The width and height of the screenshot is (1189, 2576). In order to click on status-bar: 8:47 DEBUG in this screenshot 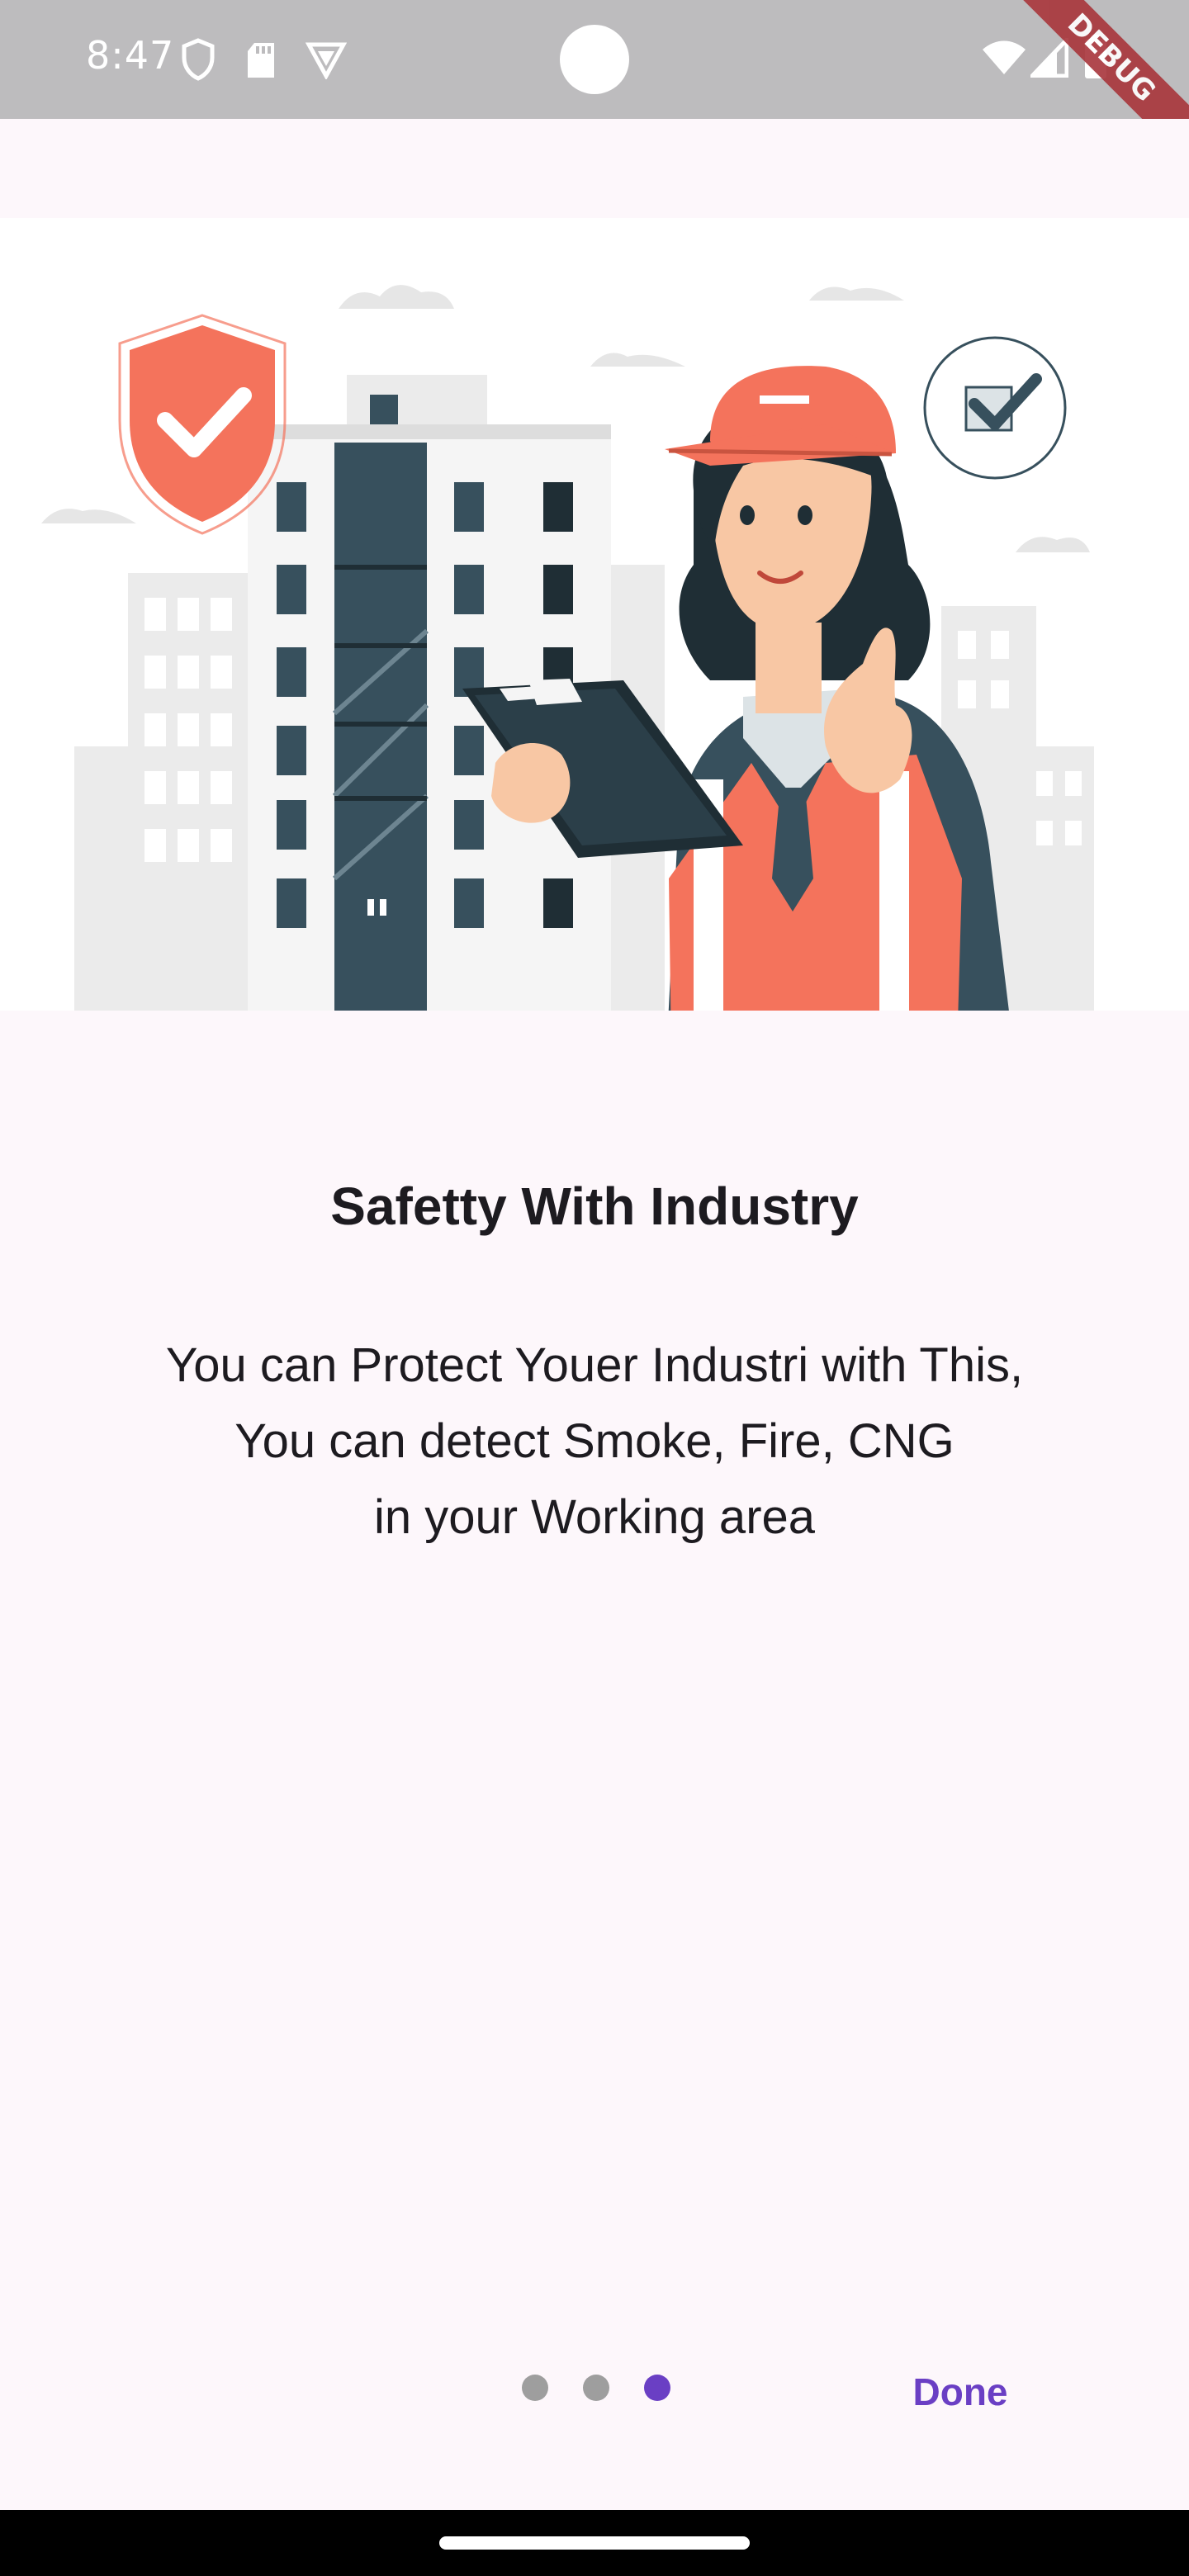, I will do `click(594, 86)`.